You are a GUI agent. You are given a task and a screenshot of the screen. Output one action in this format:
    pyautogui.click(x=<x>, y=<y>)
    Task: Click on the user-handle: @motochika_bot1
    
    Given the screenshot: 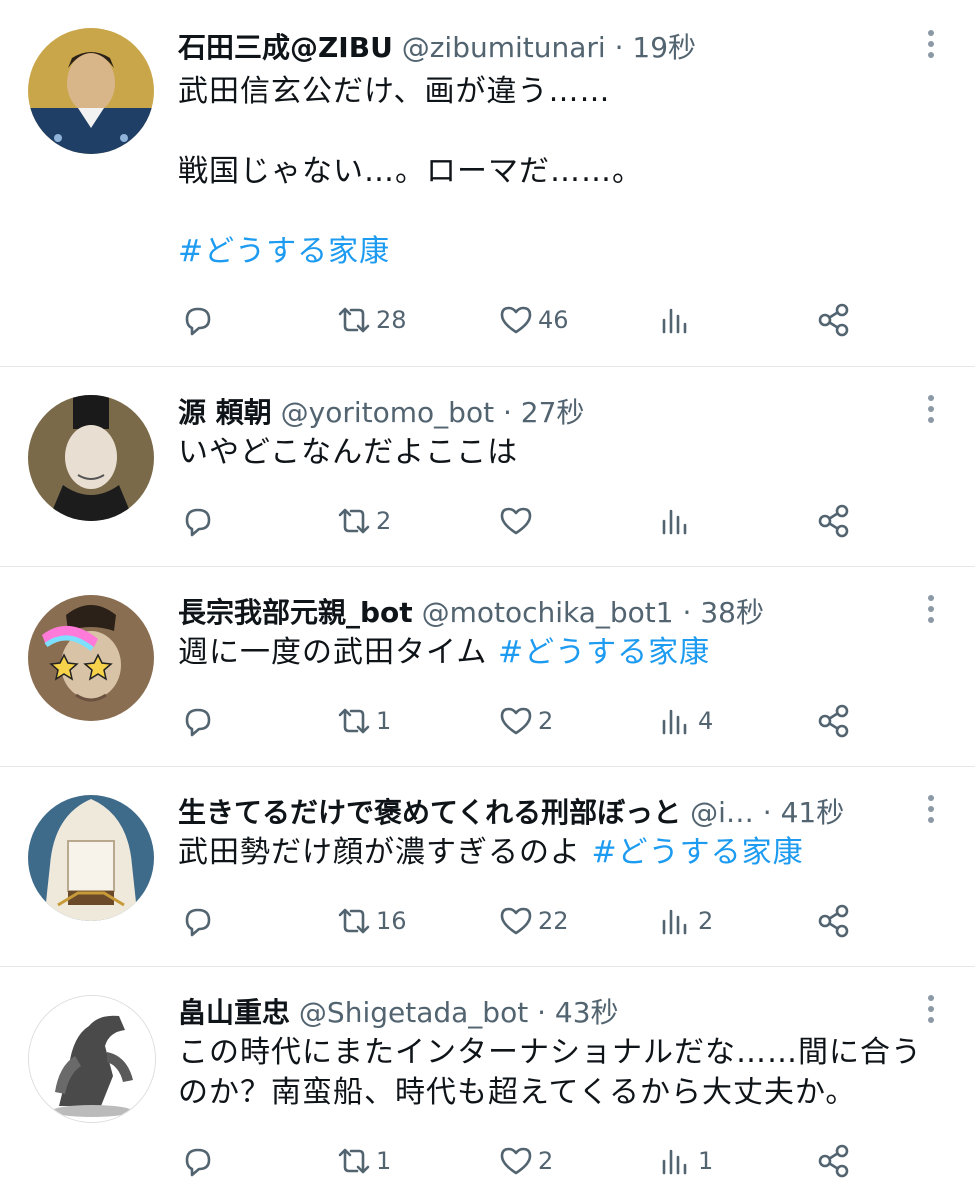 What is the action you would take?
    pyautogui.click(x=548, y=612)
    